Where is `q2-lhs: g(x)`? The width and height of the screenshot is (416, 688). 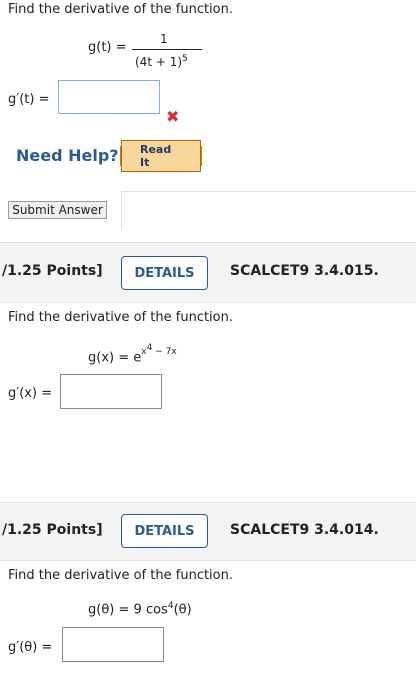 q2-lhs: g(x) is located at coordinates (101, 358).